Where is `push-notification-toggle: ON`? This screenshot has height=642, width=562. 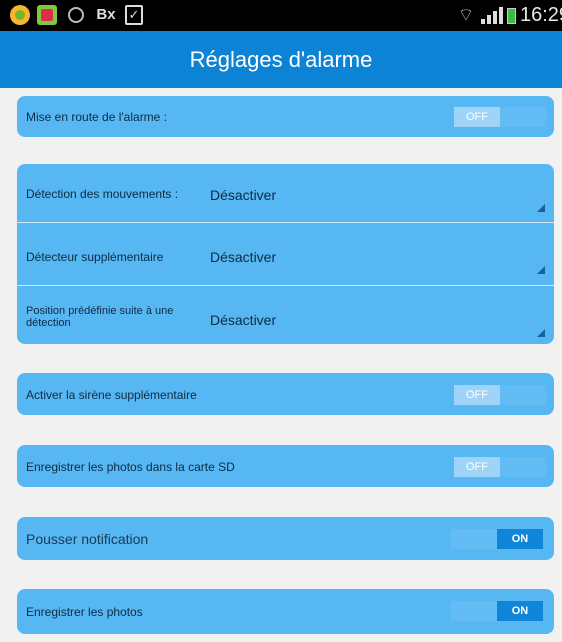
push-notification-toggle: ON is located at coordinates (497, 539).